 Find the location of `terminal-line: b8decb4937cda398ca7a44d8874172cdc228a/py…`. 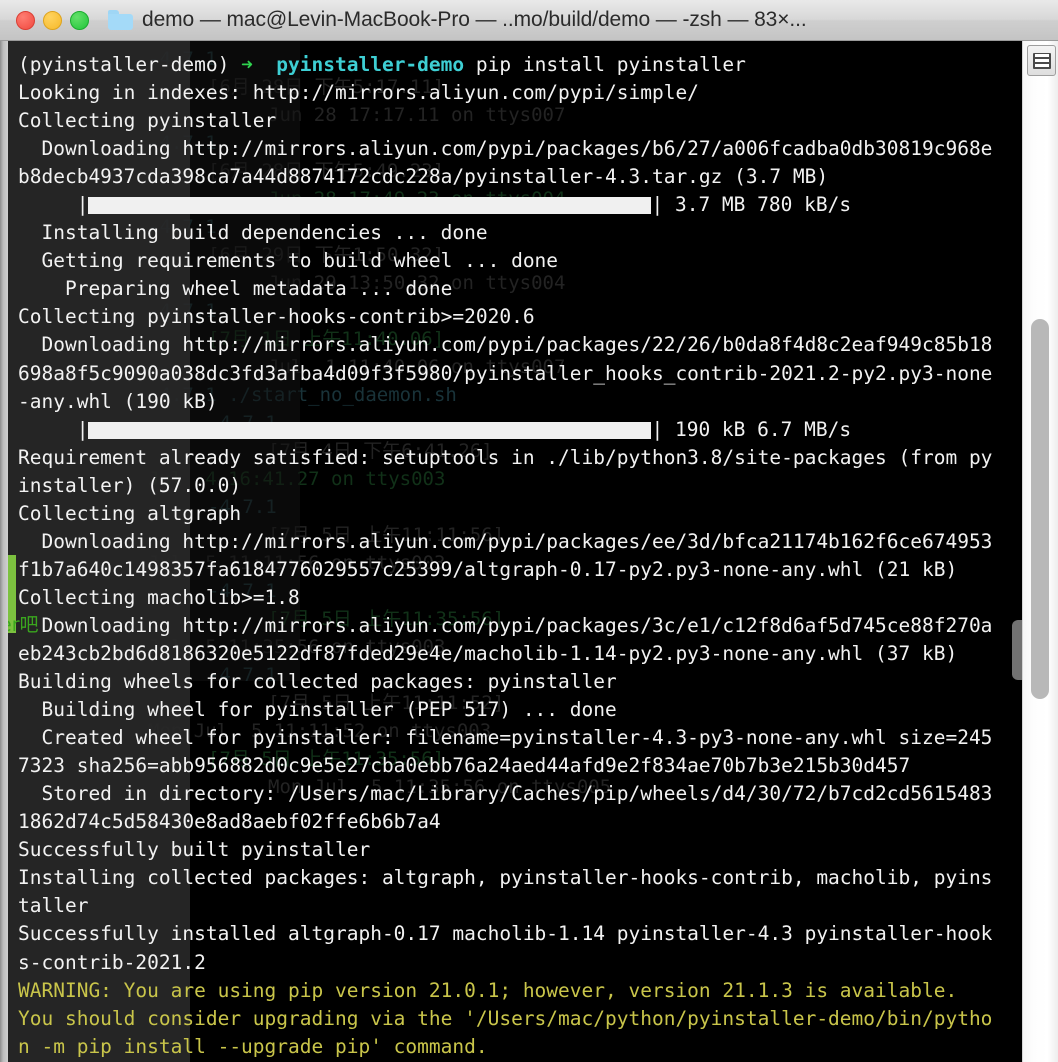

terminal-line: b8decb4937cda398ca7a44d8874172cdc228a/py… is located at coordinates (423, 177).